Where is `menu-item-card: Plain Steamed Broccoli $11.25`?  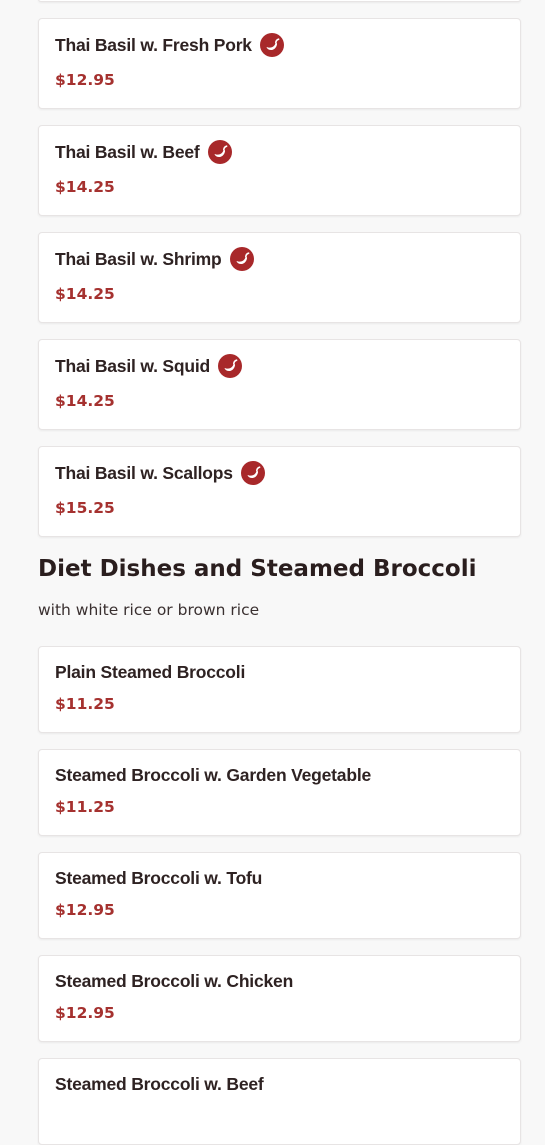 menu-item-card: Plain Steamed Broccoli $11.25 is located at coordinates (279, 689).